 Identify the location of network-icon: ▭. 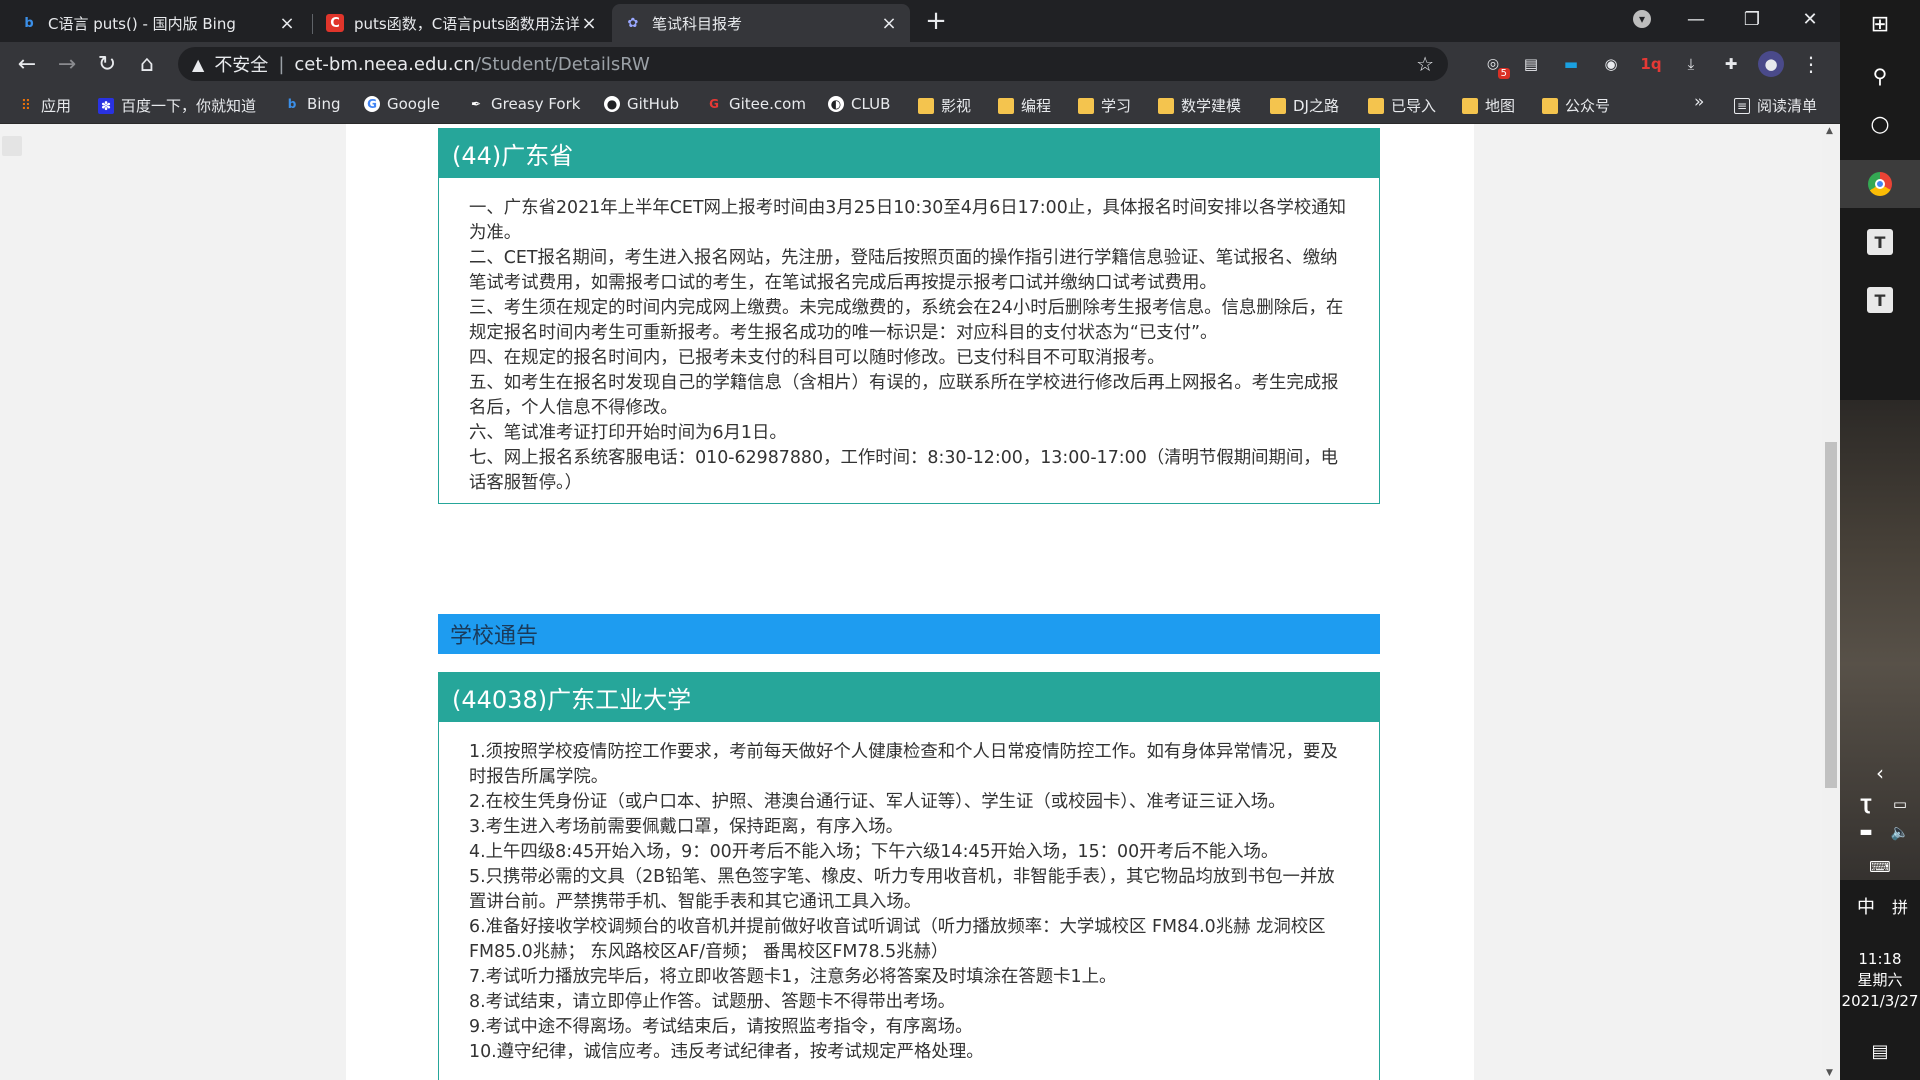
(1900, 804).